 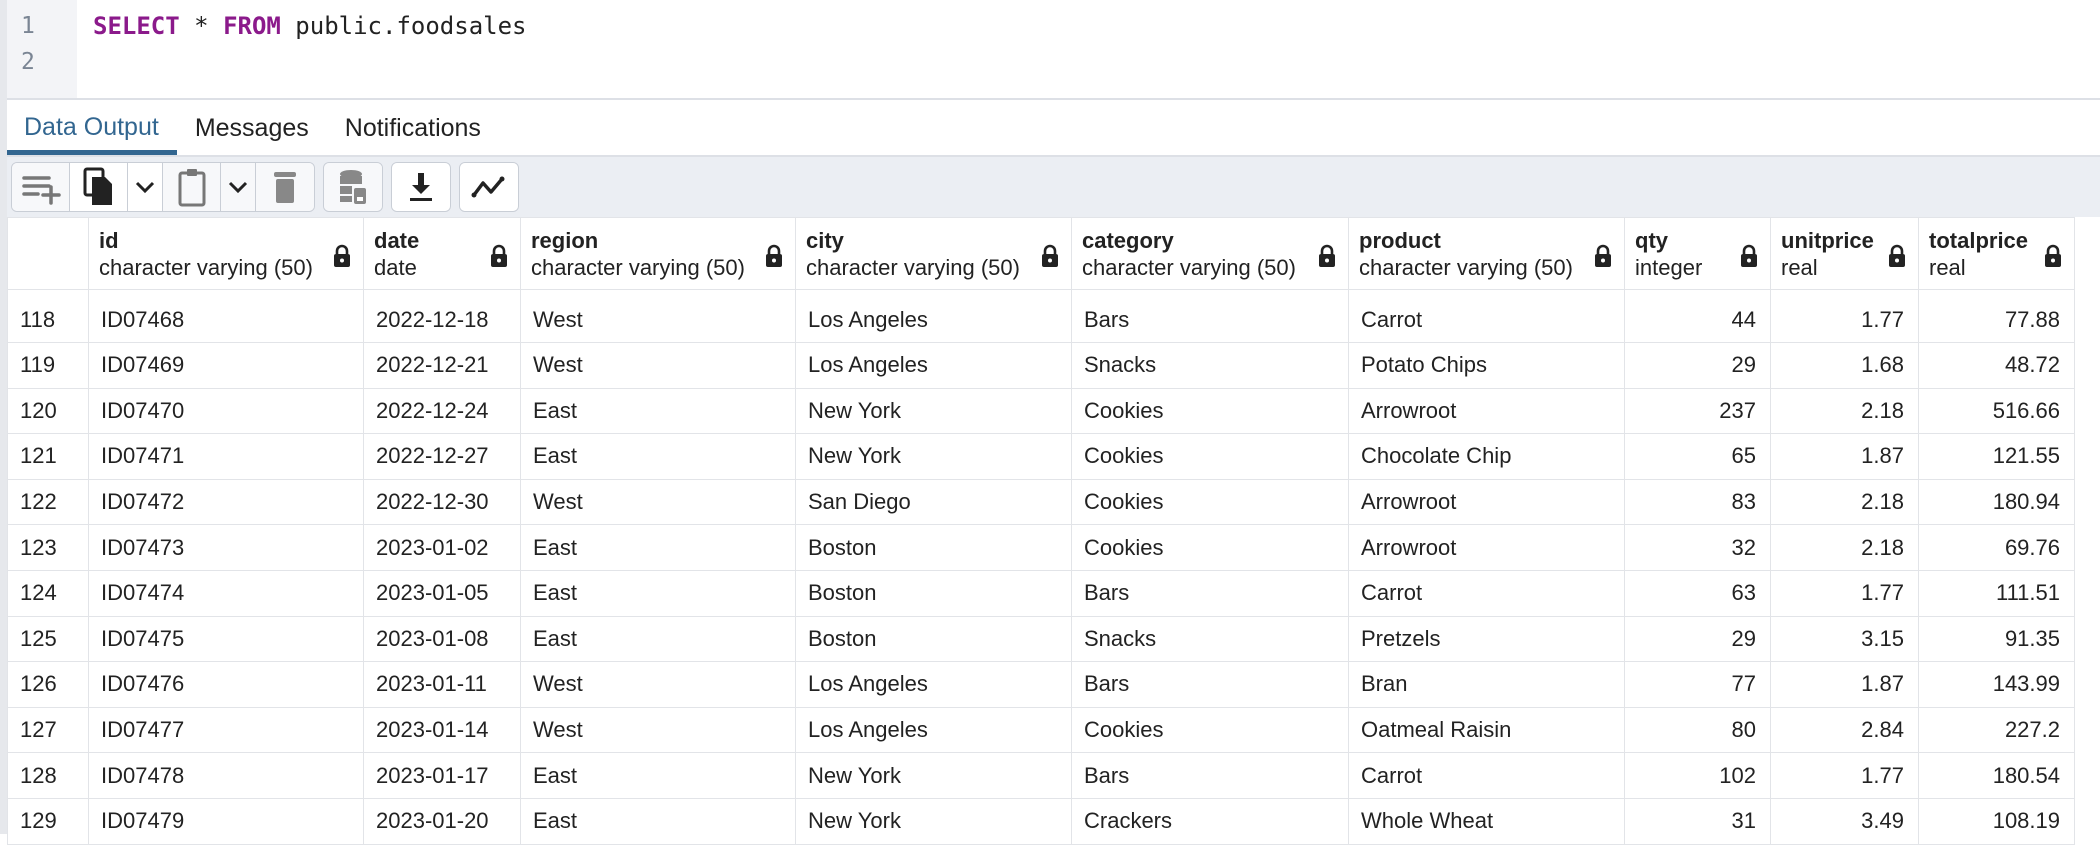 I want to click on cell-totalprice: 77.88, so click(x=1996, y=316).